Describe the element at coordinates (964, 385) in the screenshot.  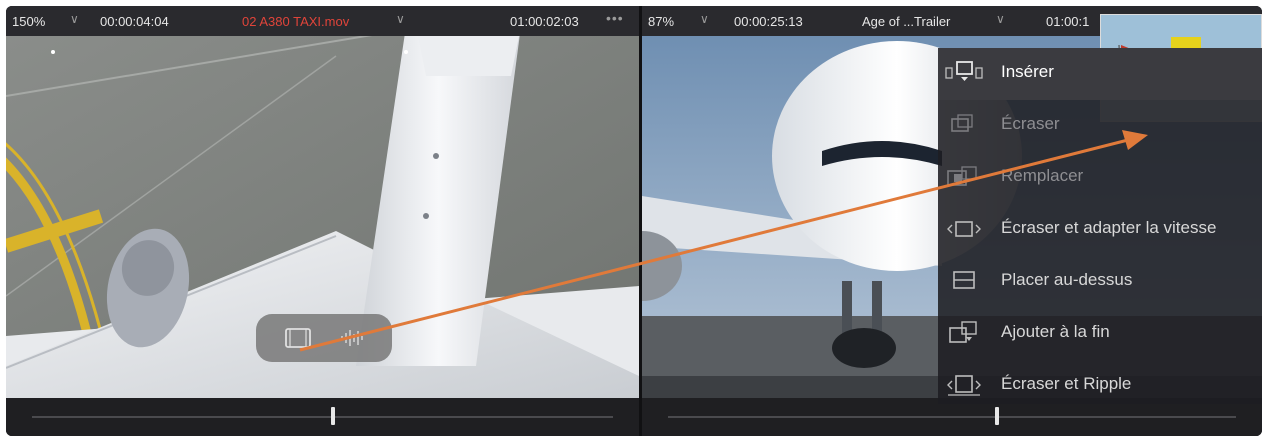
I see `ripple-overwrite-icon` at that location.